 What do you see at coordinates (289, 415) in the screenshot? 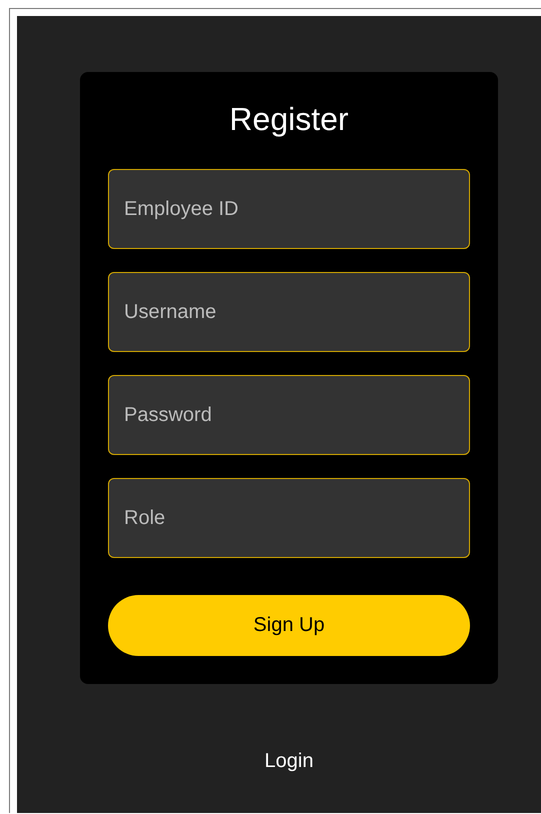
I see `input-field: Password` at bounding box center [289, 415].